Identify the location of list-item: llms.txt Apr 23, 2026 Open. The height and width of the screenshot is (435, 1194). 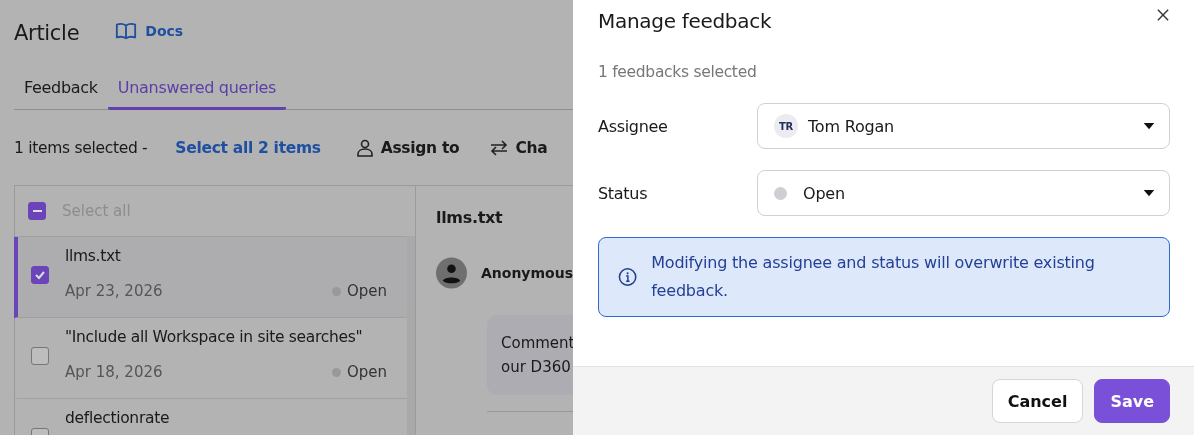
(210, 277).